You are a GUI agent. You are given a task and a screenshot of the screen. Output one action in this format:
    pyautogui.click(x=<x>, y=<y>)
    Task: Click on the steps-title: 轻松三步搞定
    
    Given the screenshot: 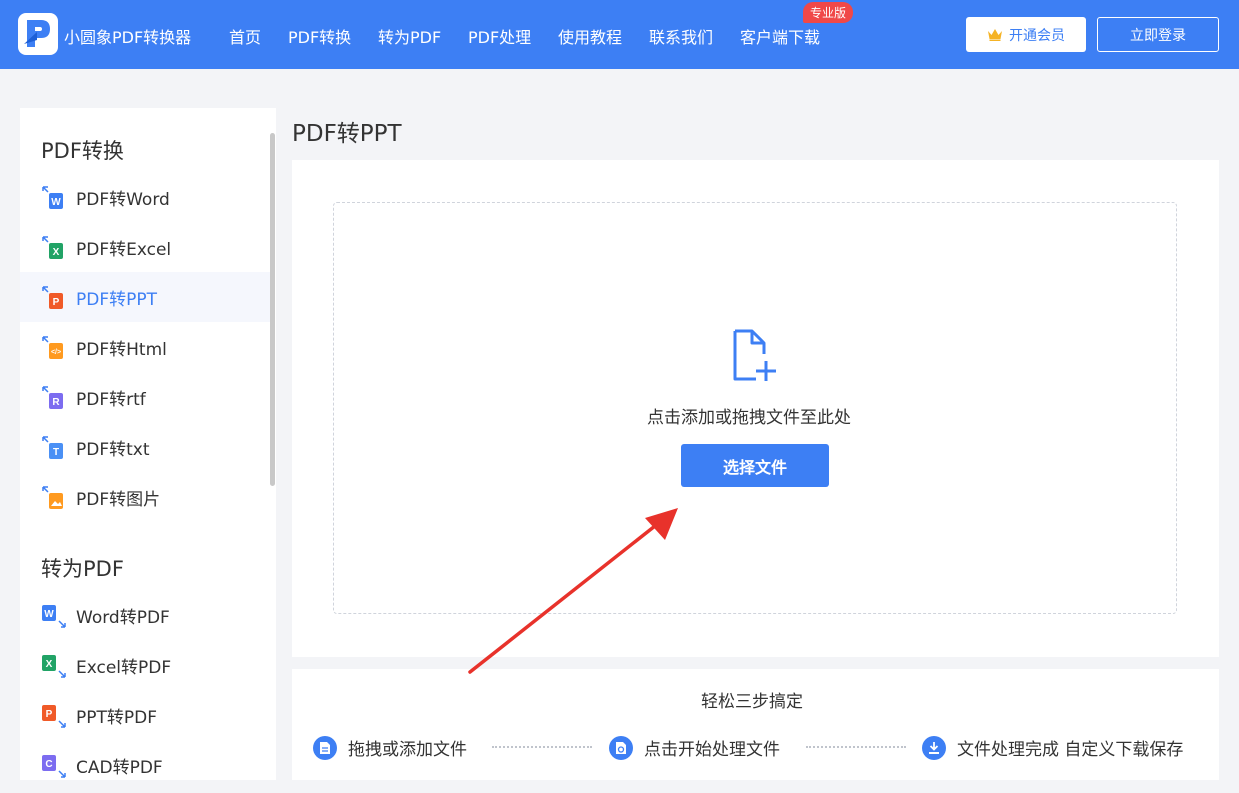 What is the action you would take?
    pyautogui.click(x=752, y=702)
    